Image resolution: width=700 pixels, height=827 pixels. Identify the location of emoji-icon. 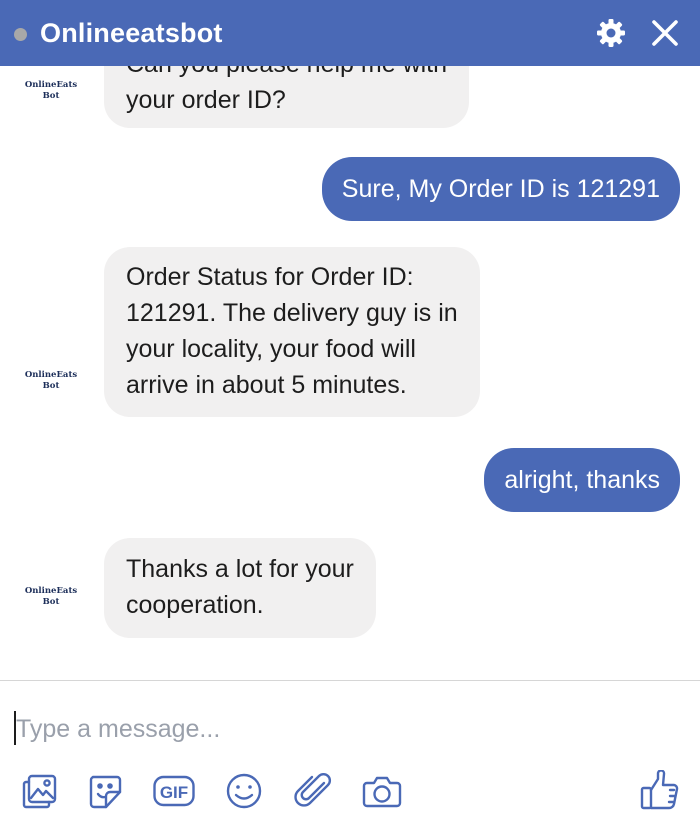
(244, 791).